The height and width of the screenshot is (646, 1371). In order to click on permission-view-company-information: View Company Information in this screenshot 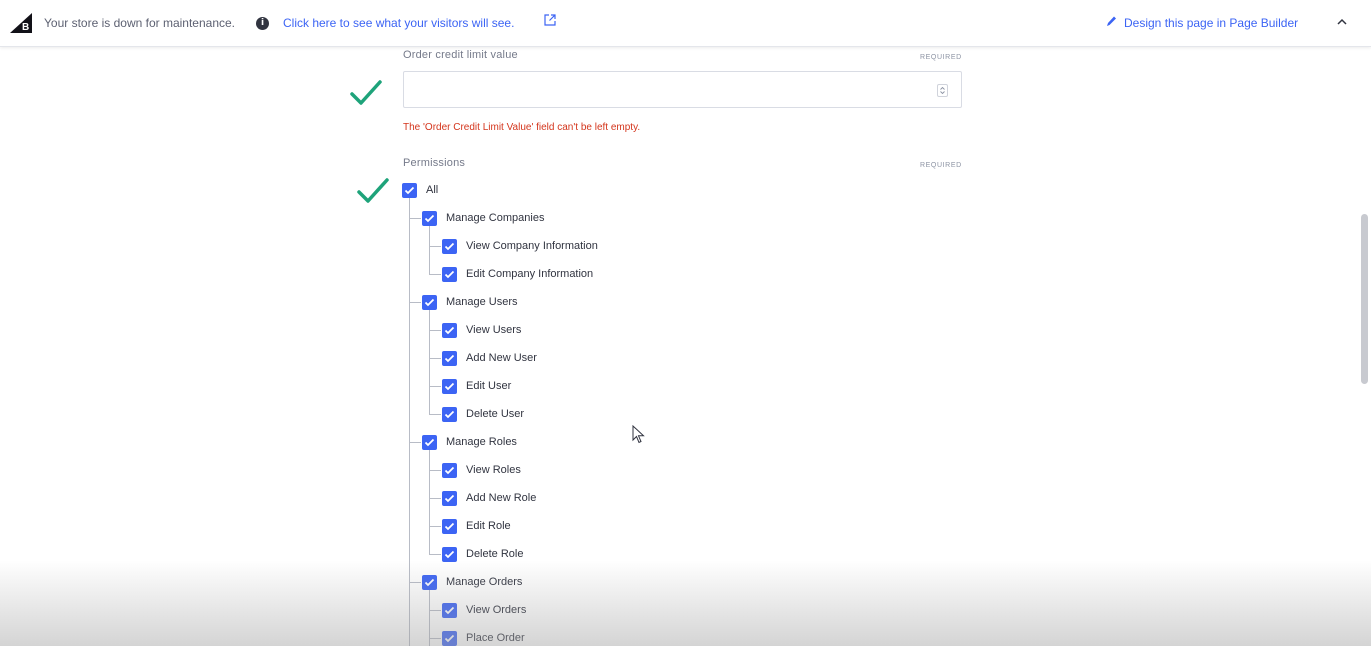, I will do `click(520, 246)`.